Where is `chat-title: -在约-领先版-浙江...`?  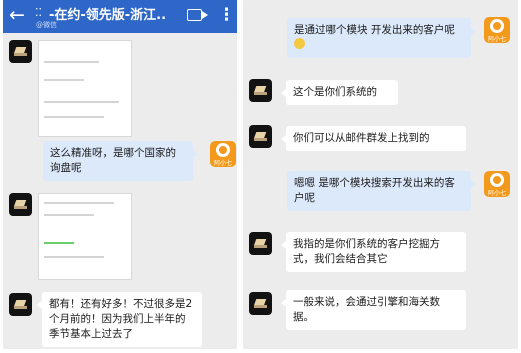
chat-title: -在约-领先版-浙江... is located at coordinates (108, 15).